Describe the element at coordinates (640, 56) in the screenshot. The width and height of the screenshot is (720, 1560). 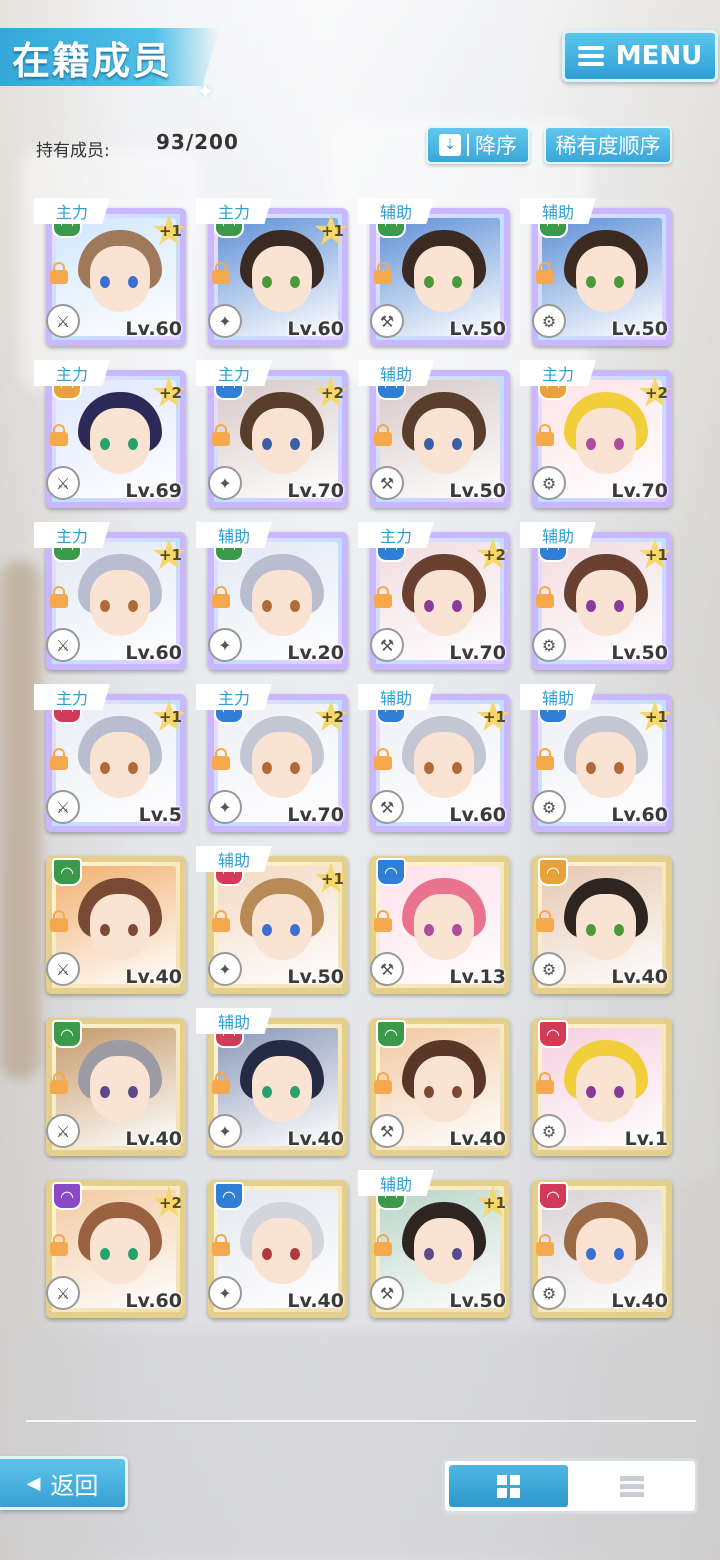
I see `menu-button: MENU` at that location.